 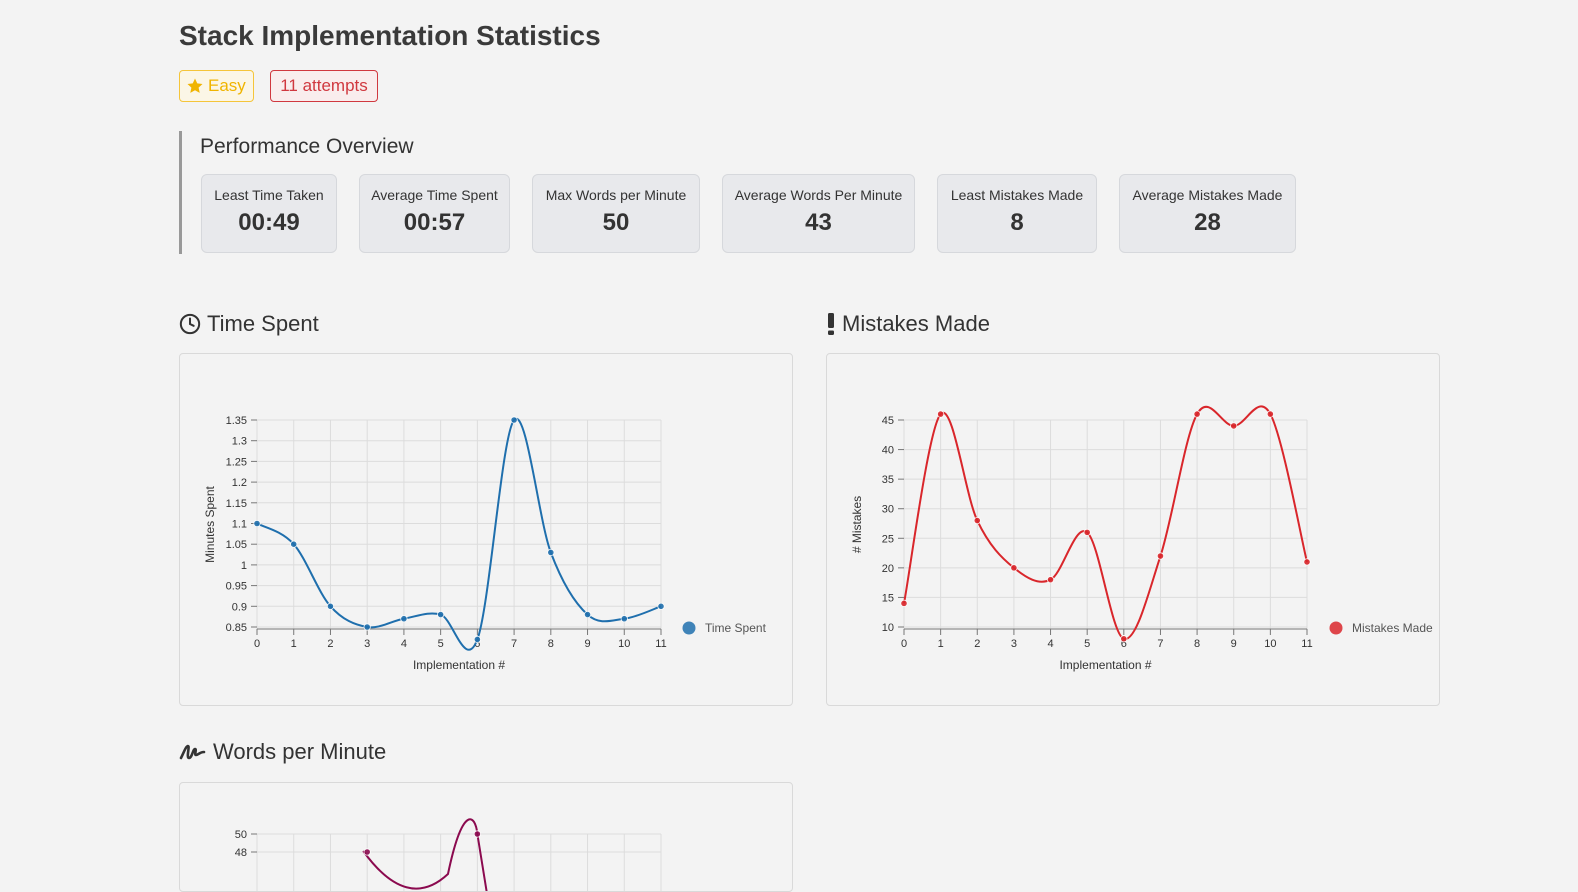 What do you see at coordinates (324, 86) in the screenshot?
I see `attempts-badge: 11 attempts` at bounding box center [324, 86].